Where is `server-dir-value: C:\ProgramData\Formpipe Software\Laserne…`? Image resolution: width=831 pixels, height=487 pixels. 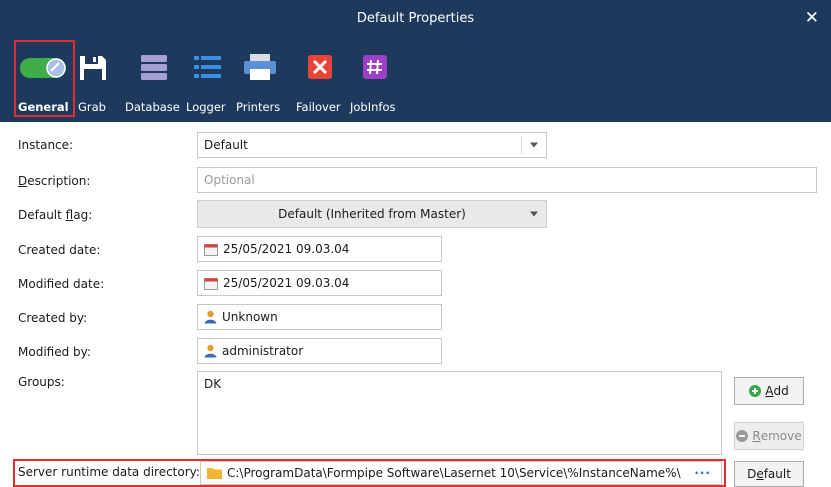 server-dir-value: C:\ProgramData\Formpipe Software\Laserne… is located at coordinates (454, 473).